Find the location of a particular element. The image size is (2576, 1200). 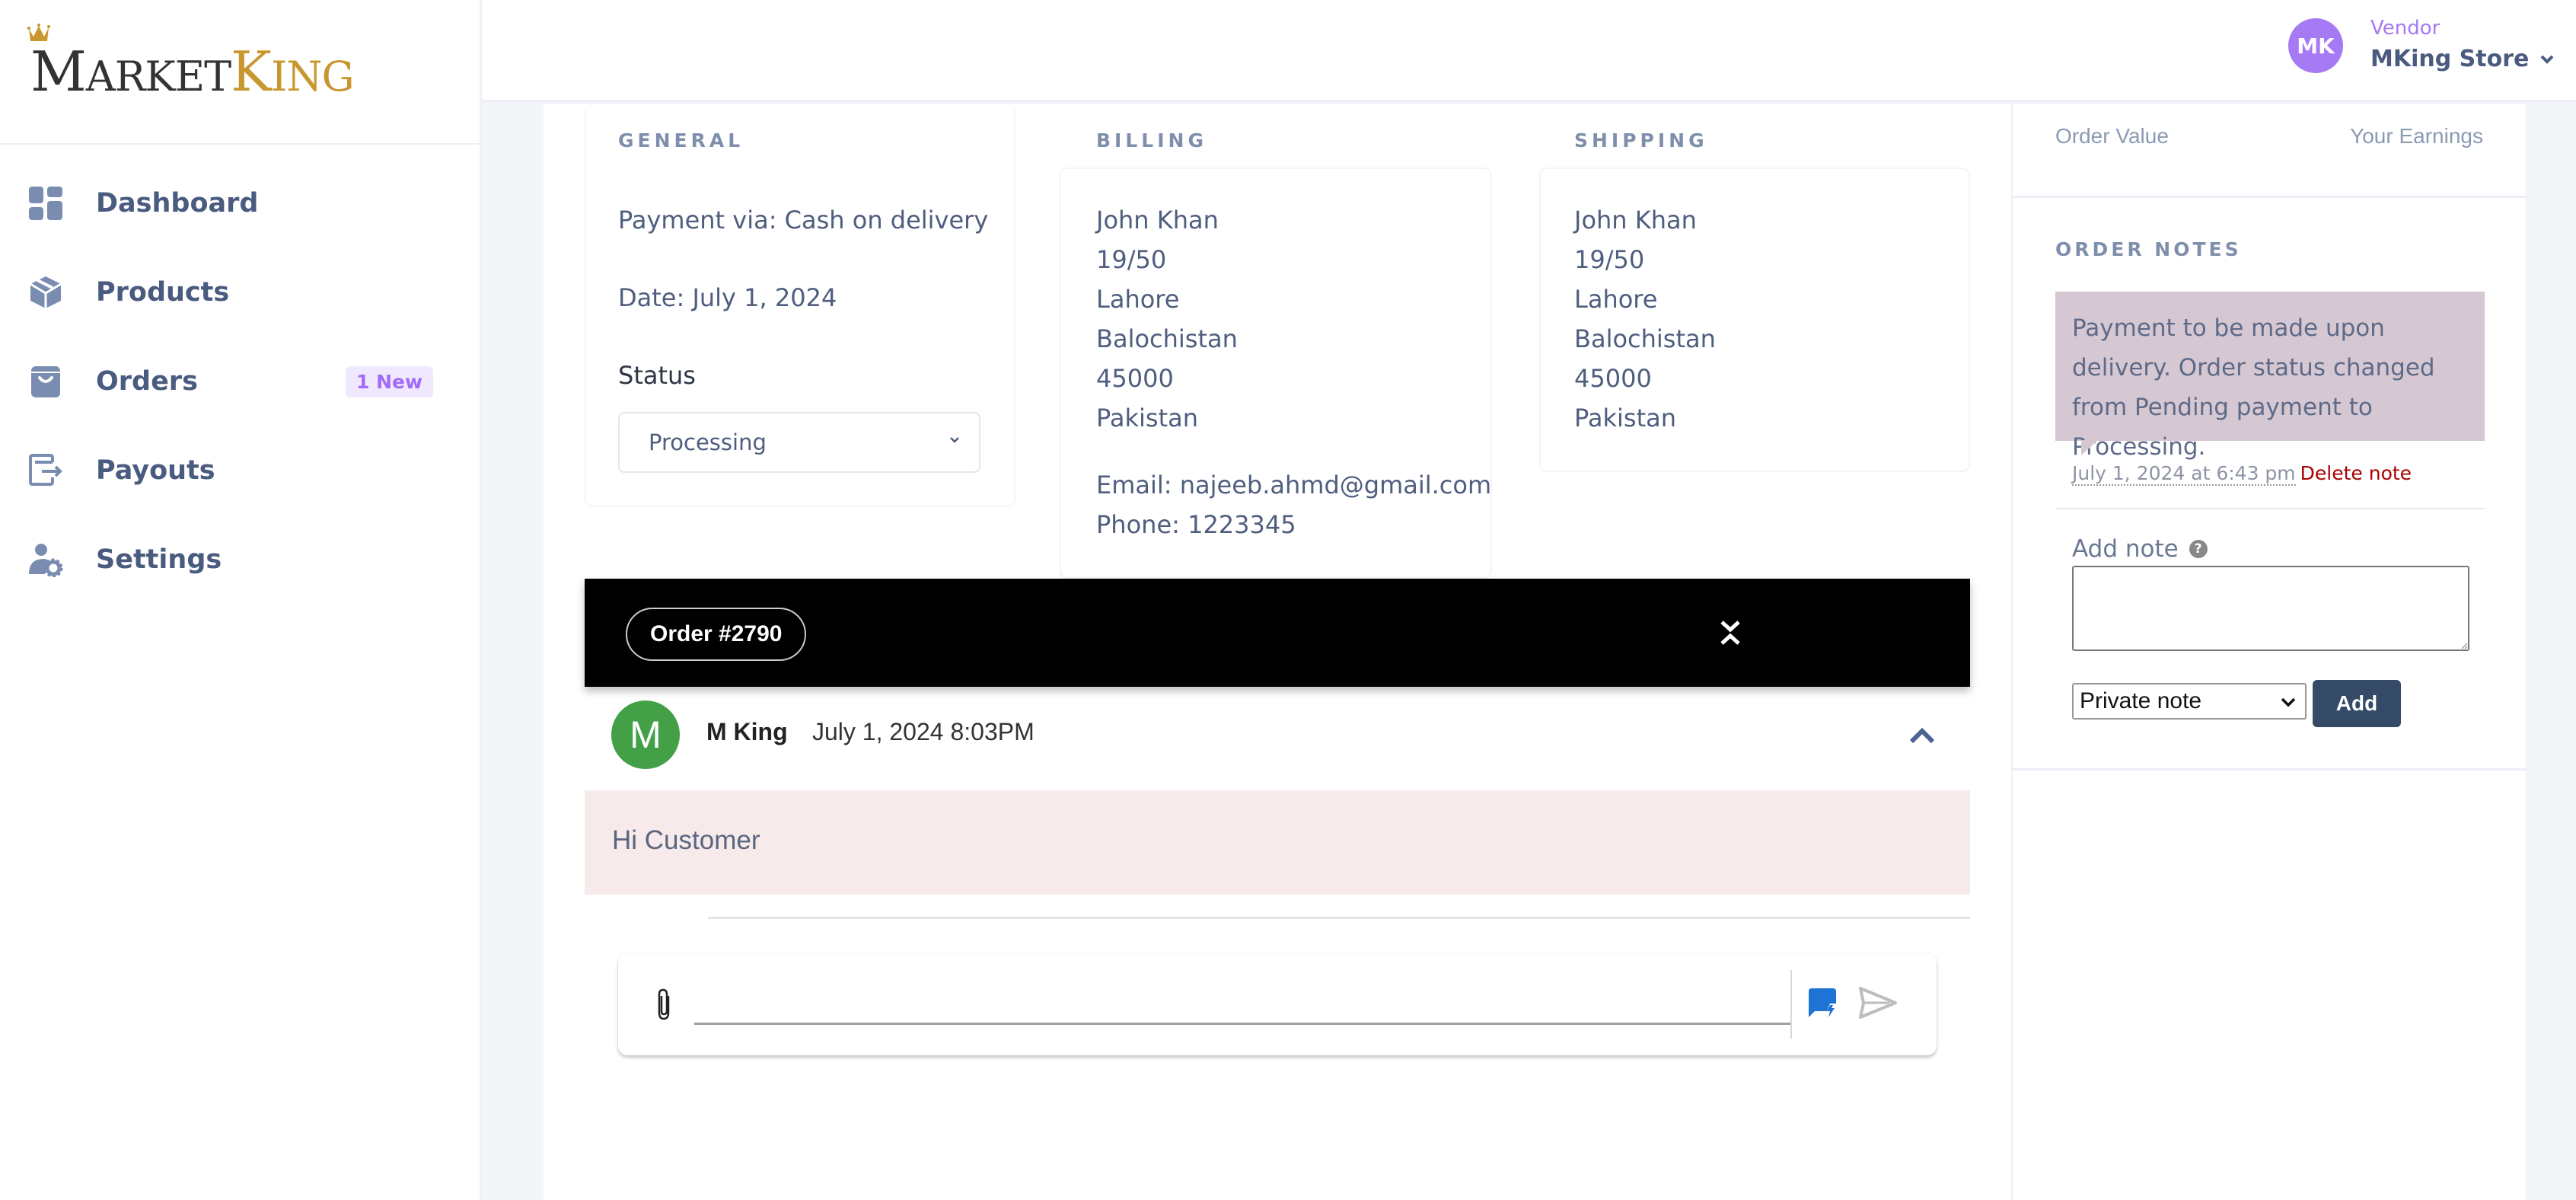

chevron-up-icon is located at coordinates (1922, 734).